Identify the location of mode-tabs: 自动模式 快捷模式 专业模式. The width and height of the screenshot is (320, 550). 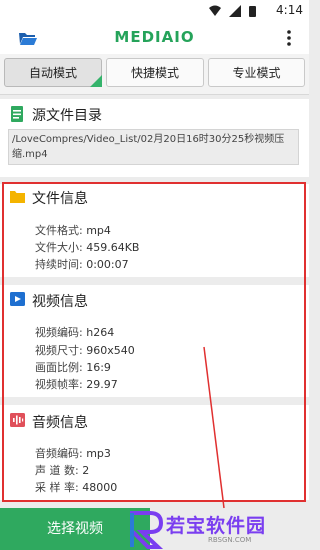
(154, 74).